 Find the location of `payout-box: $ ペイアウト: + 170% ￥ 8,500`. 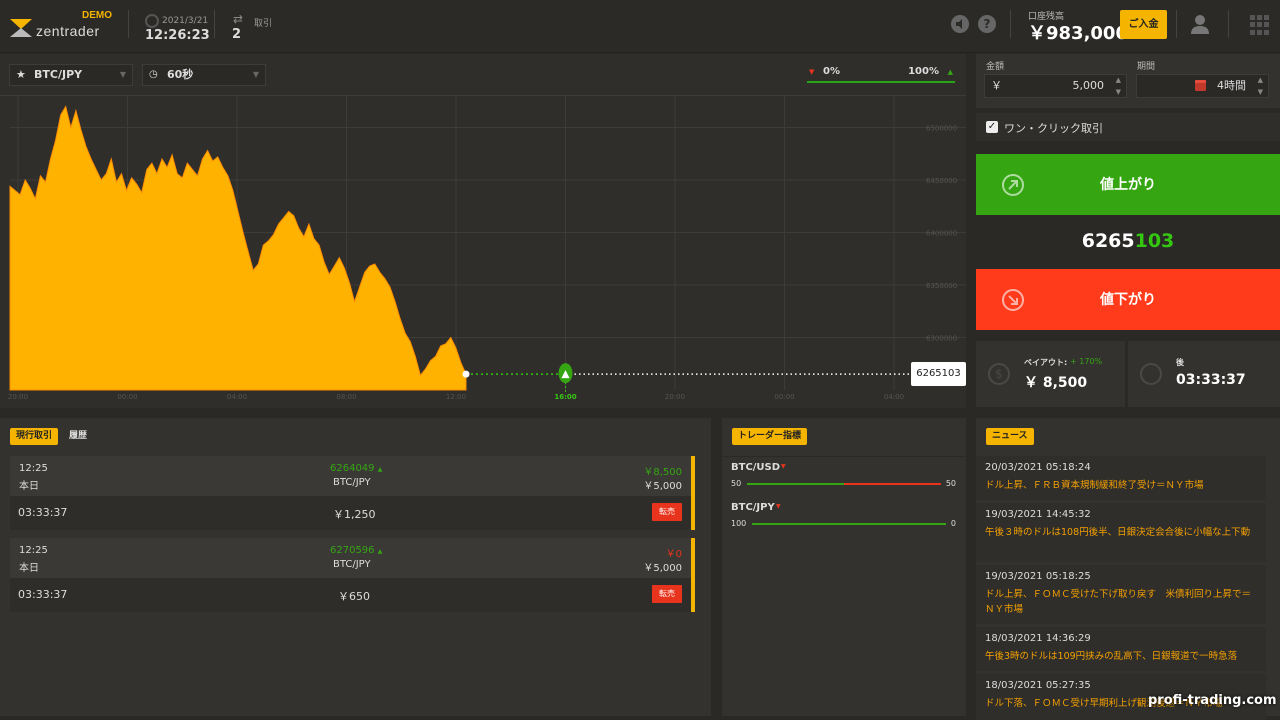

payout-box: $ ペイアウト: + 170% ￥ 8,500 is located at coordinates (1050, 374).